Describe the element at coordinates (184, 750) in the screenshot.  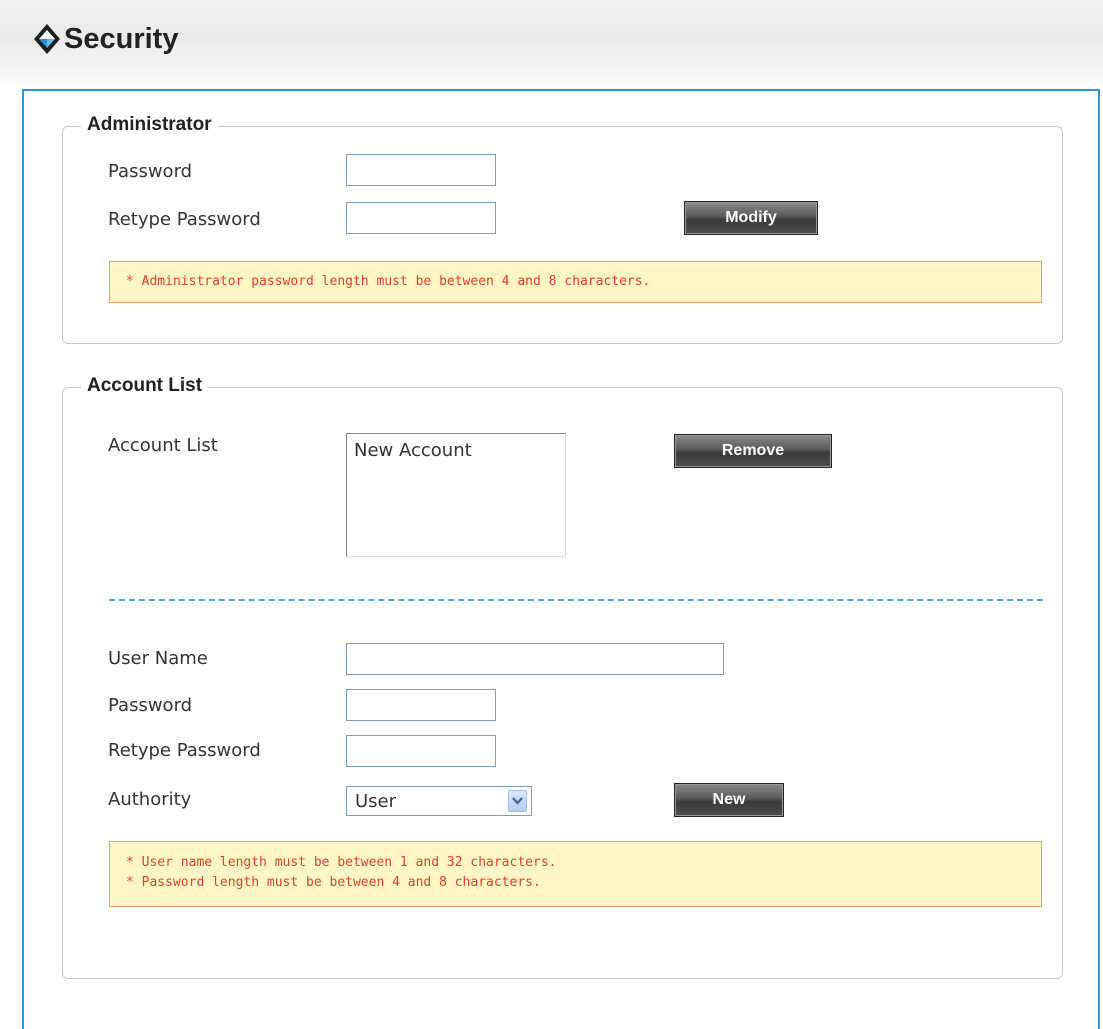
I see `user-retype-password-label: Retype Password` at that location.